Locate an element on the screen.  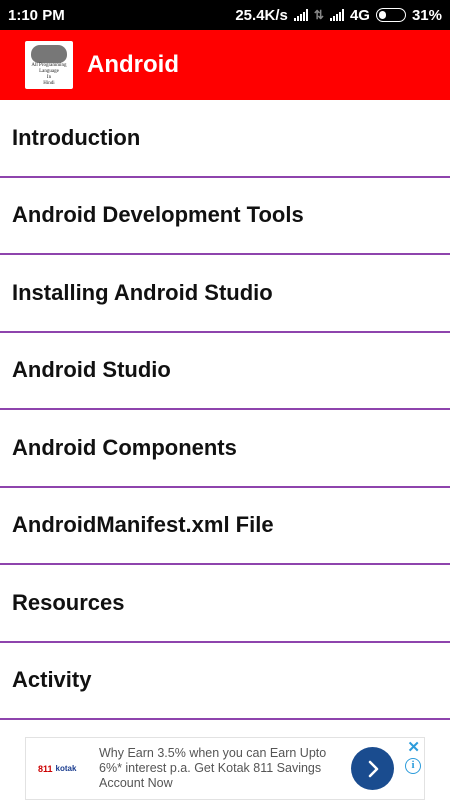
list-item: Android Components is located at coordinates (225, 449).